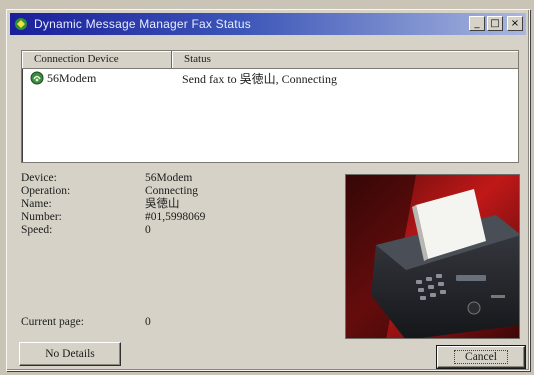 Image resolution: width=534 pixels, height=375 pixels. What do you see at coordinates (39, 178) in the screenshot?
I see `device-label: Device:` at bounding box center [39, 178].